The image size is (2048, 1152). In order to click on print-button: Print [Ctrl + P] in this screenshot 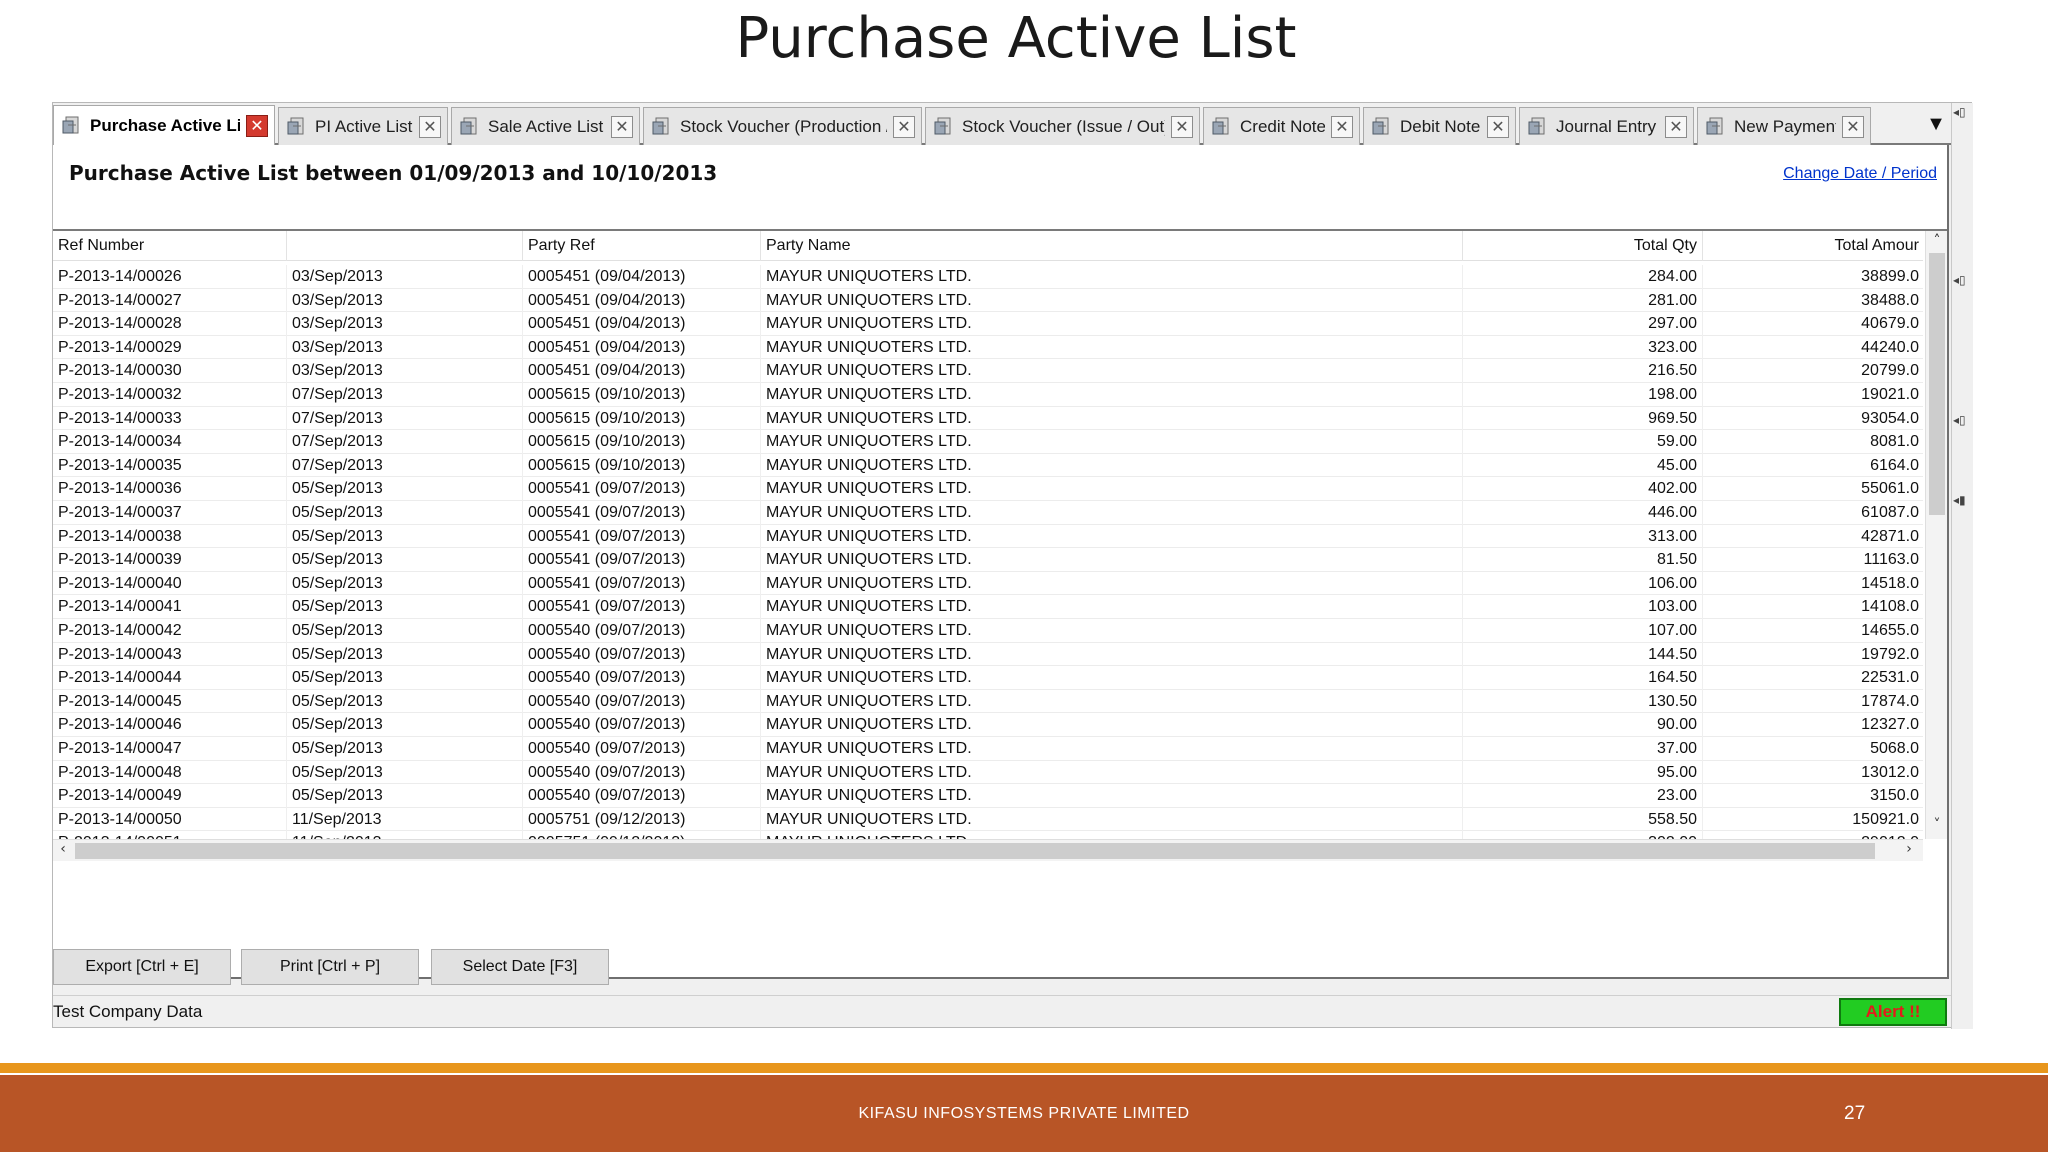, I will do `click(330, 967)`.